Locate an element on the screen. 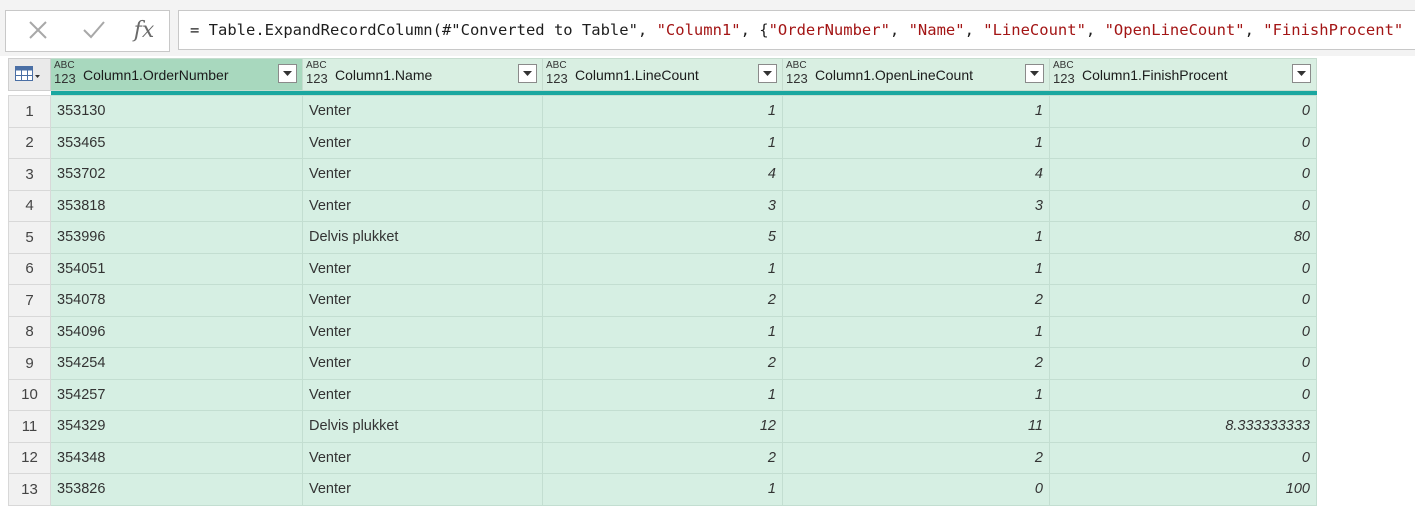 This screenshot has width=1415, height=506. cell-ordernumber: 353702 is located at coordinates (176, 174).